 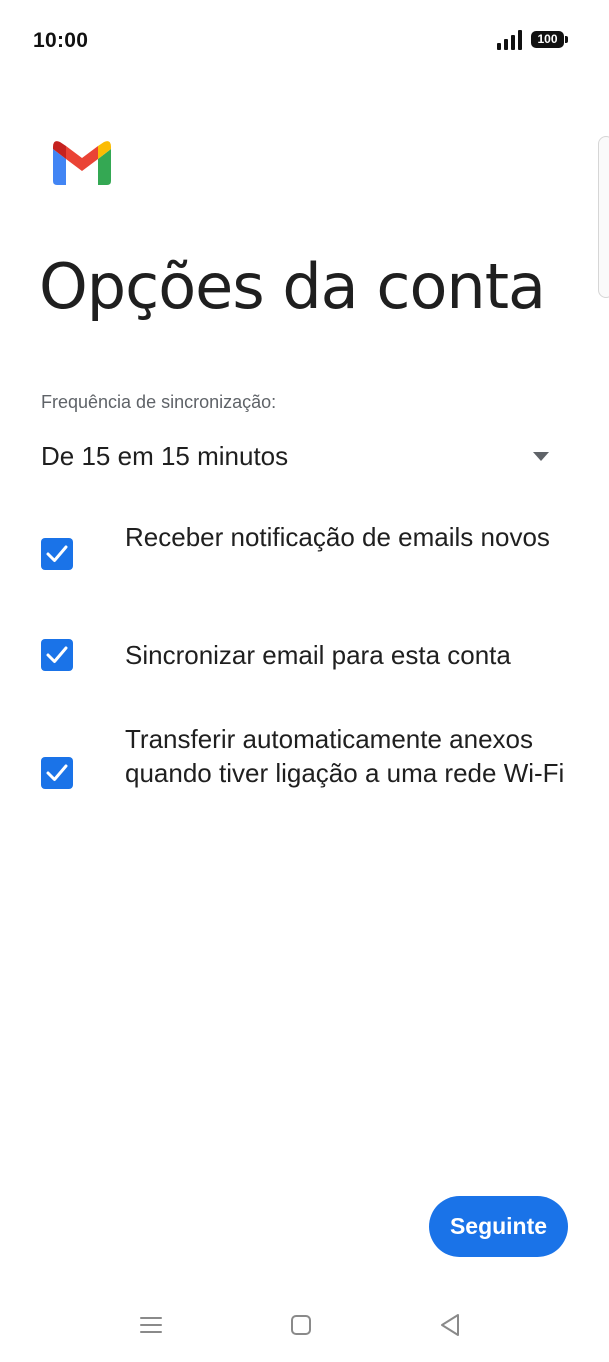 What do you see at coordinates (451, 1325) in the screenshot?
I see `back-icon` at bounding box center [451, 1325].